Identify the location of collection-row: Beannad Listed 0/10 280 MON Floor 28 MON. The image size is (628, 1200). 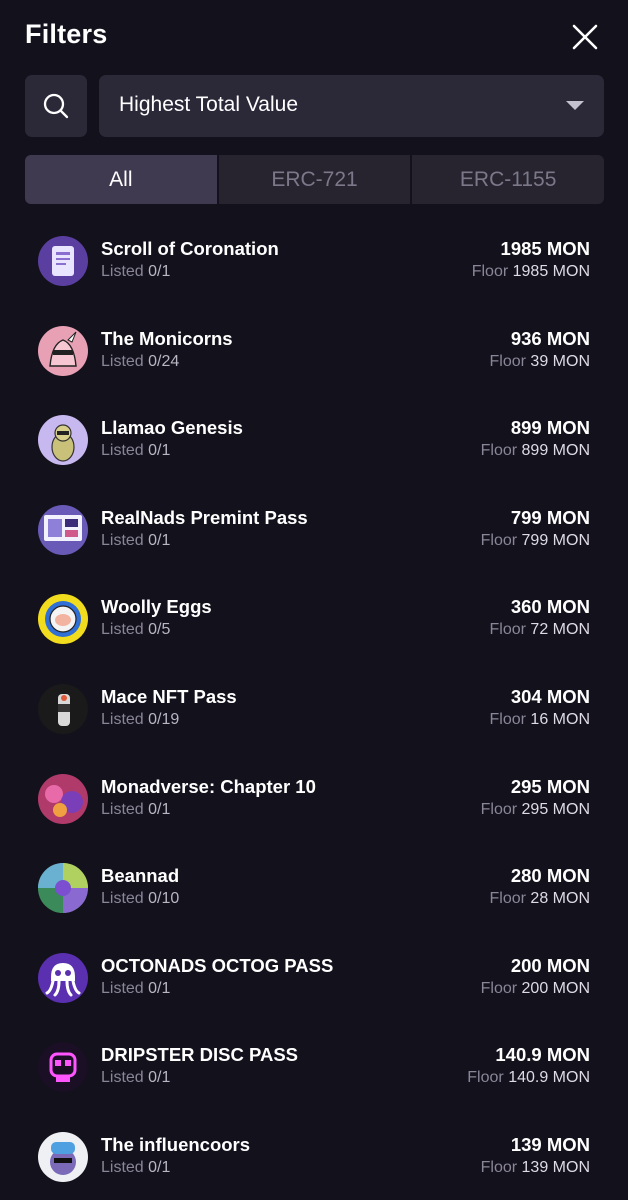
(314, 895).